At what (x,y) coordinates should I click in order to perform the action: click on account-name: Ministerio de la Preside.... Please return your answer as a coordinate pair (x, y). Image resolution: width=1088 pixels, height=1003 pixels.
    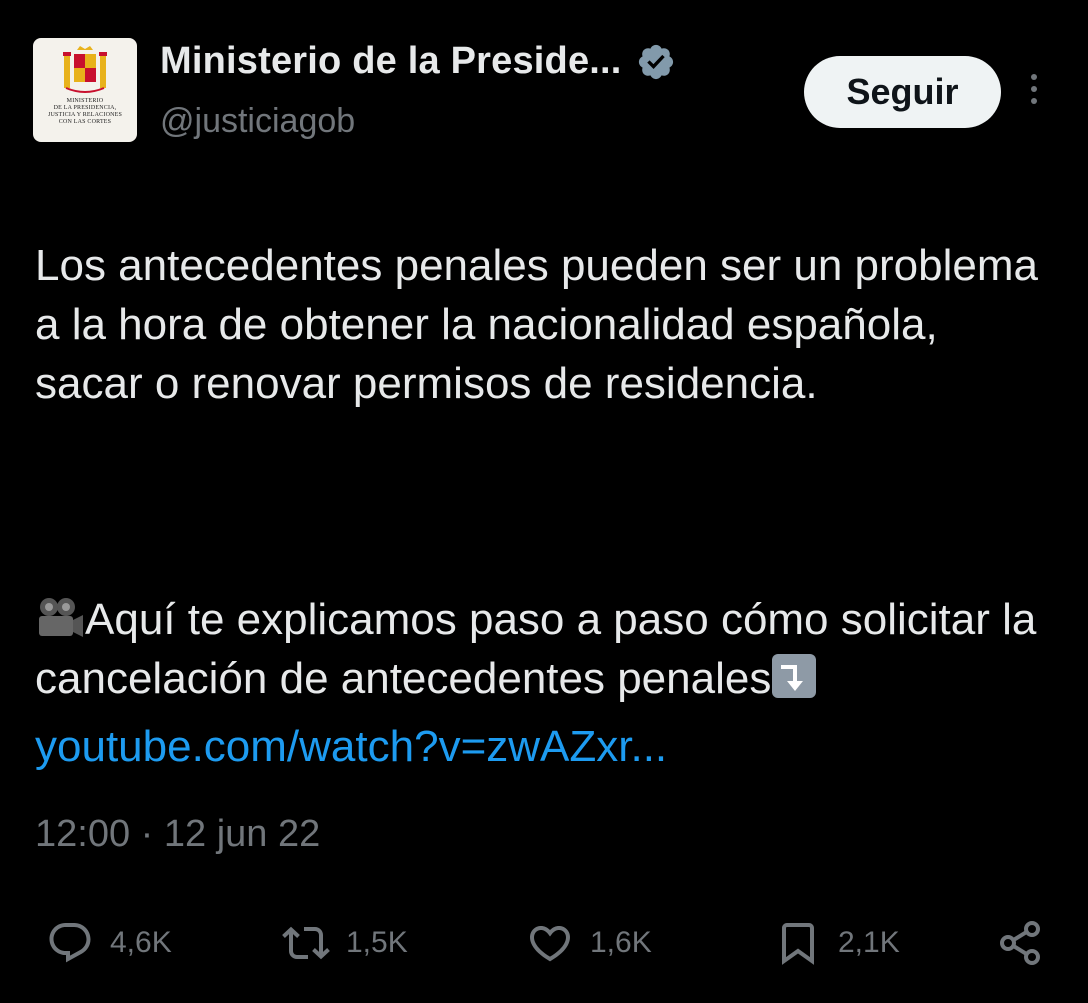
    Looking at the image, I should click on (391, 61).